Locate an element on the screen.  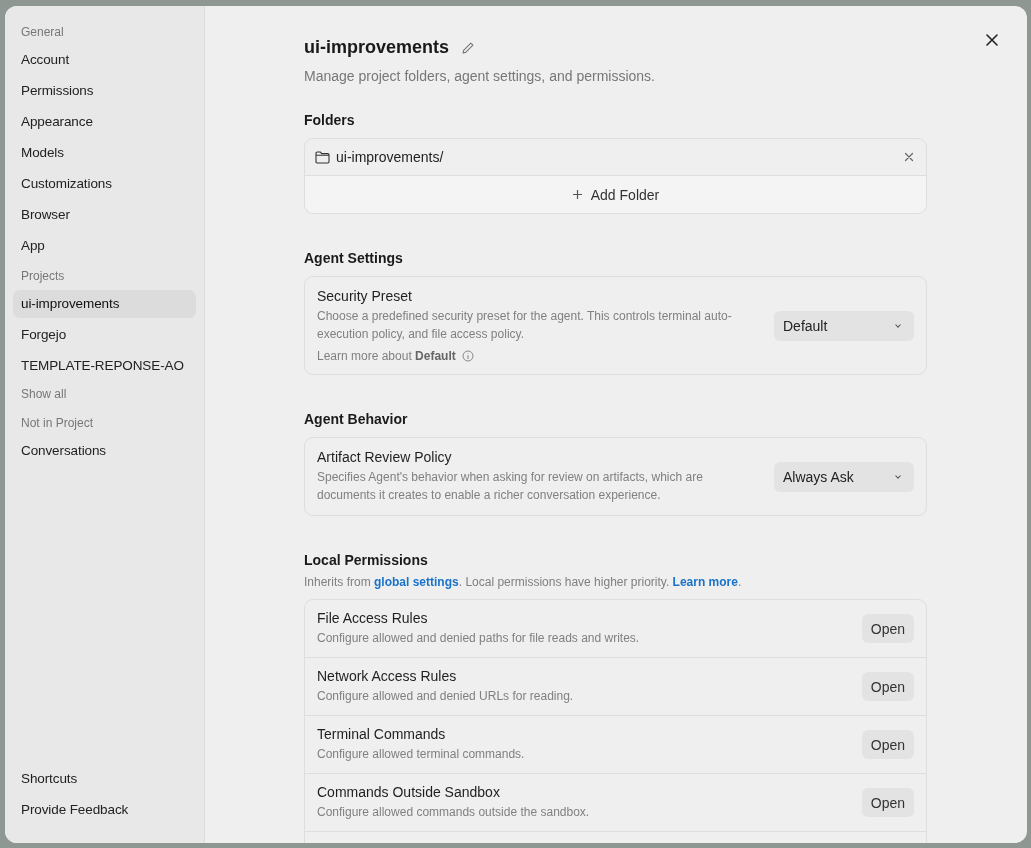
folder-icon is located at coordinates (322, 157).